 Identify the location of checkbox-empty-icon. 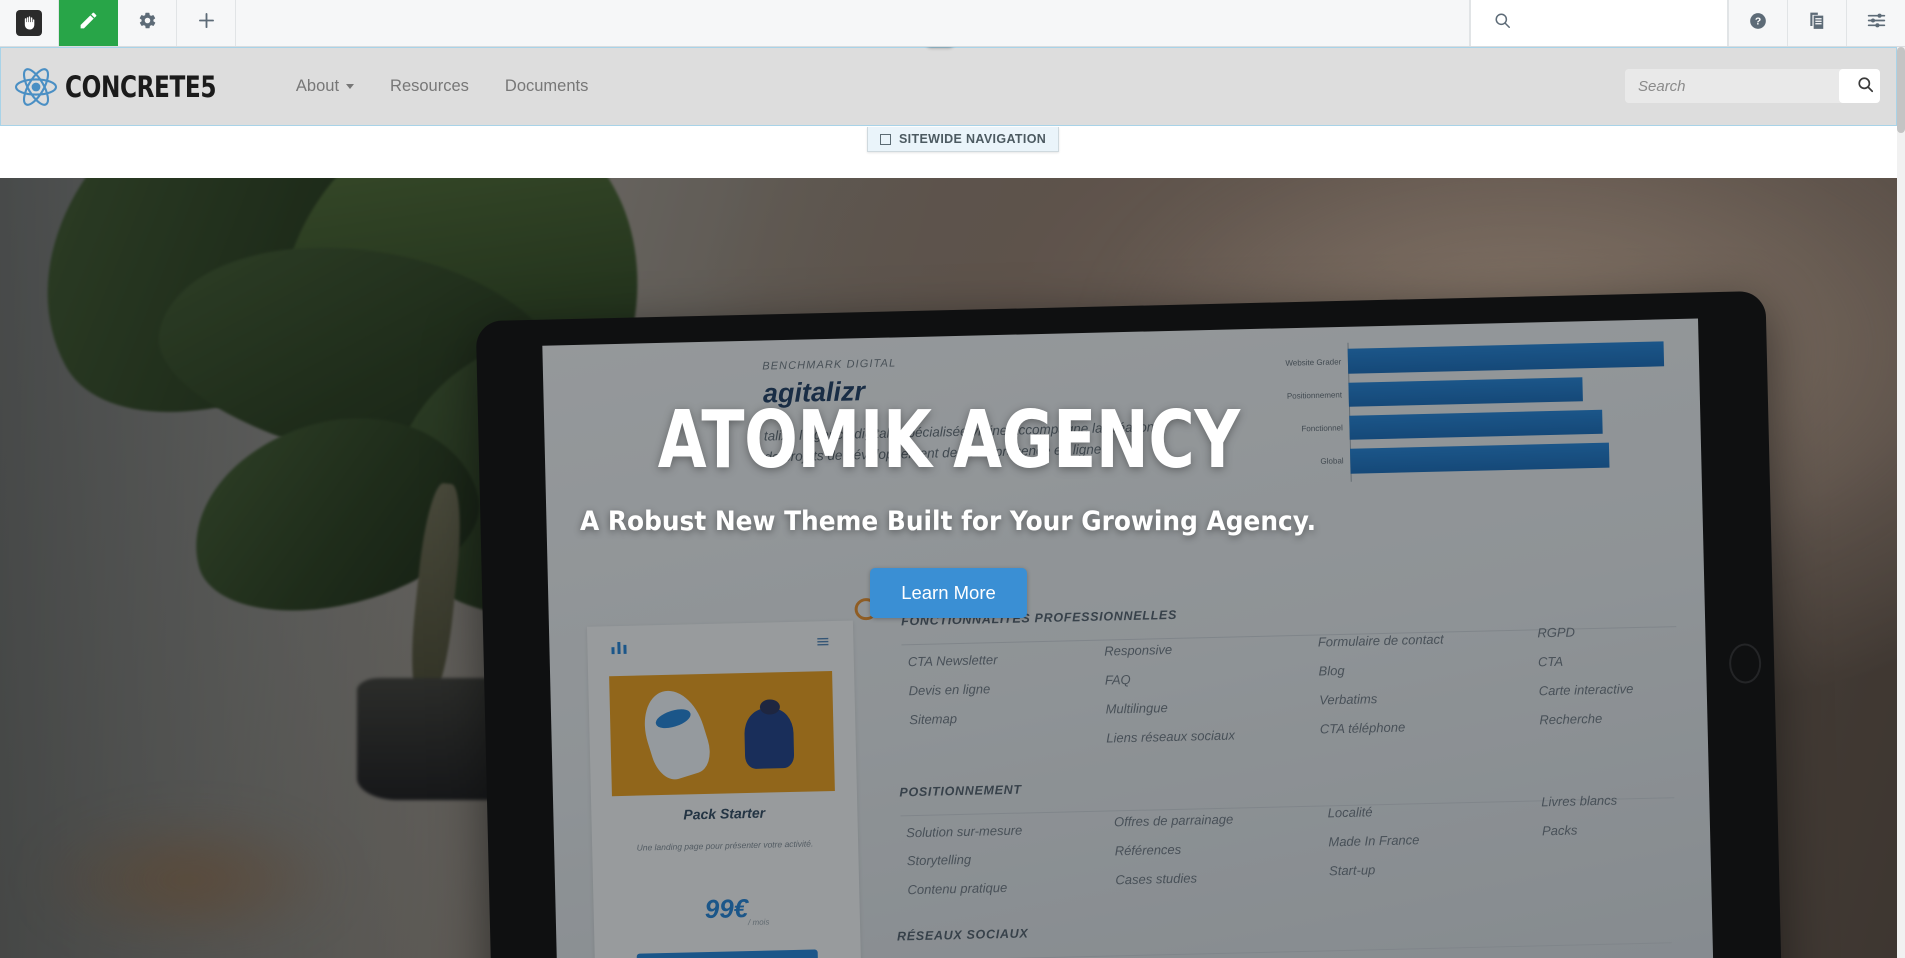
(885, 139).